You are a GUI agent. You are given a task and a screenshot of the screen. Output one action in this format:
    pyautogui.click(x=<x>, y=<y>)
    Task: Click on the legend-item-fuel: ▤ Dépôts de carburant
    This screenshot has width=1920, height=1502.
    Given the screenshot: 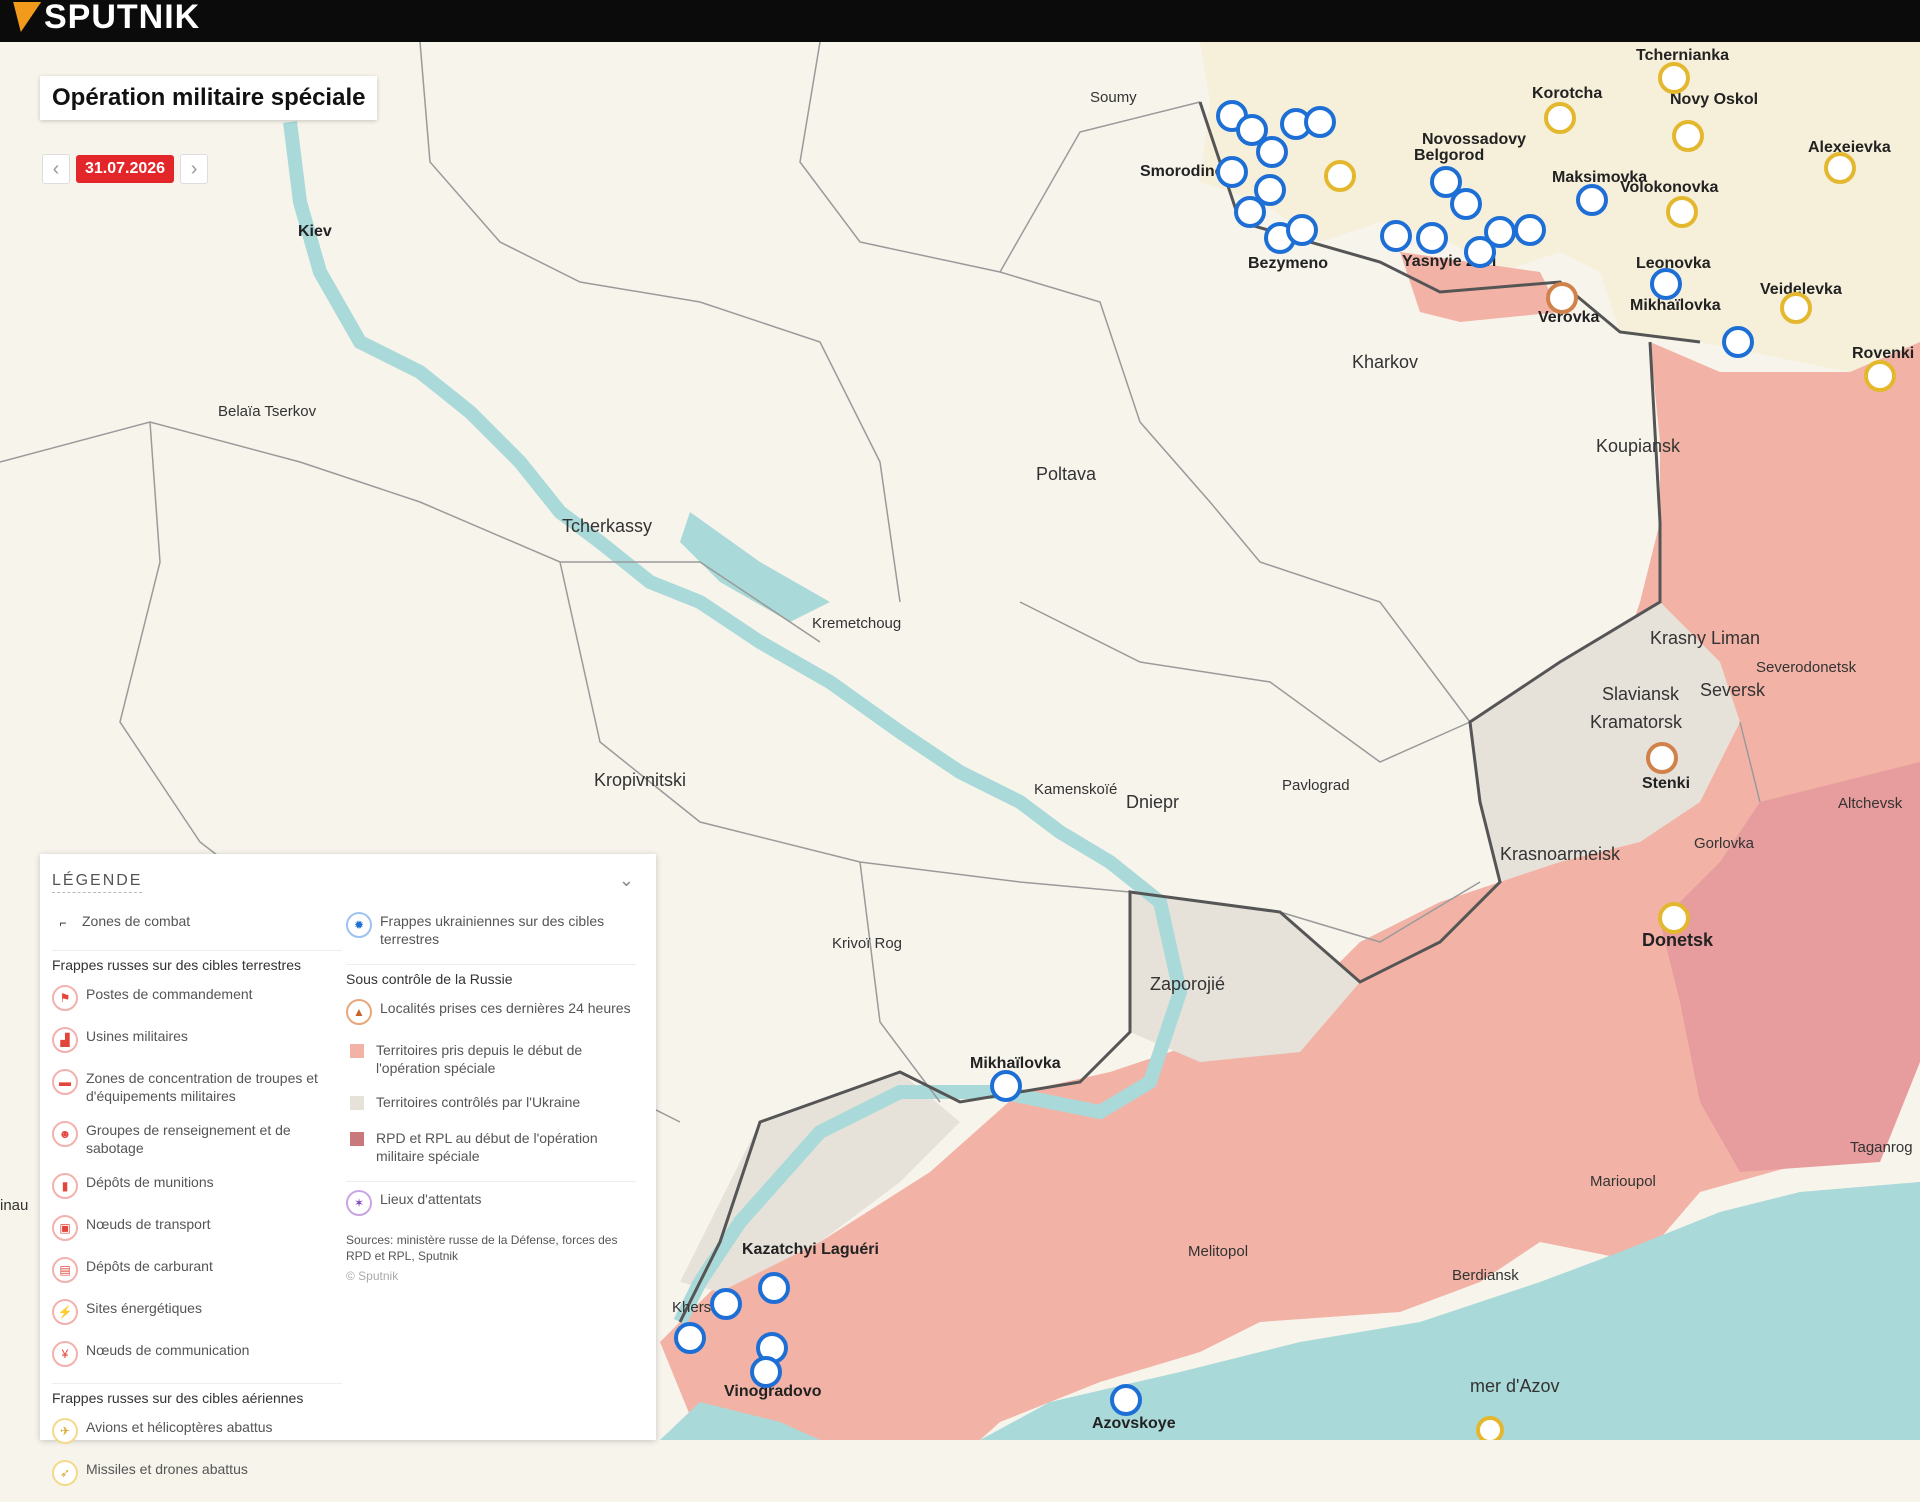 What is the action you would take?
    pyautogui.click(x=197, y=1270)
    